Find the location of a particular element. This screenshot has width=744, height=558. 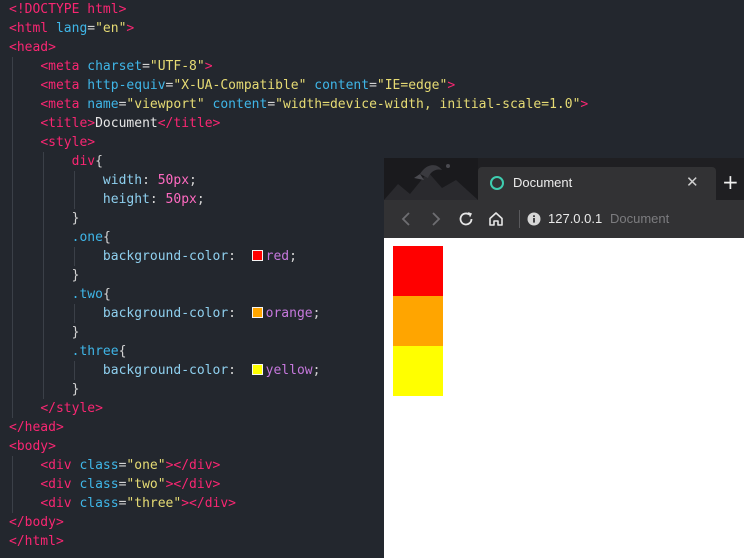

code-line: background-color: yellow; is located at coordinates (165, 370).